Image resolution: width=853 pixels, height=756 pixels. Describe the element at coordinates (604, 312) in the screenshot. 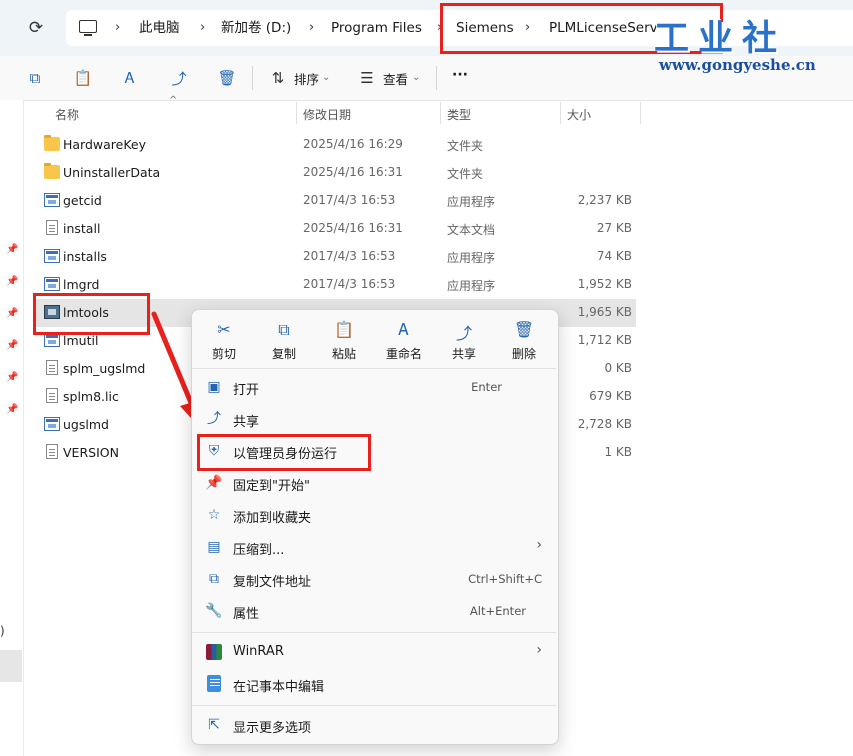

I see `file-size: 1,965 KB` at that location.